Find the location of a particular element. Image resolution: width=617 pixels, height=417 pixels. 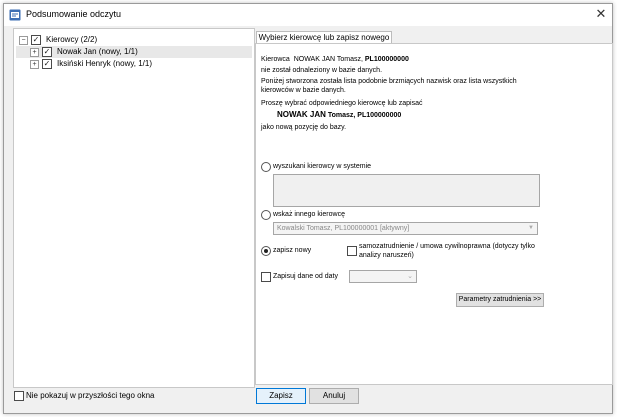

title-bar: Podsumowanie odczytu ✕ is located at coordinates (308, 15).